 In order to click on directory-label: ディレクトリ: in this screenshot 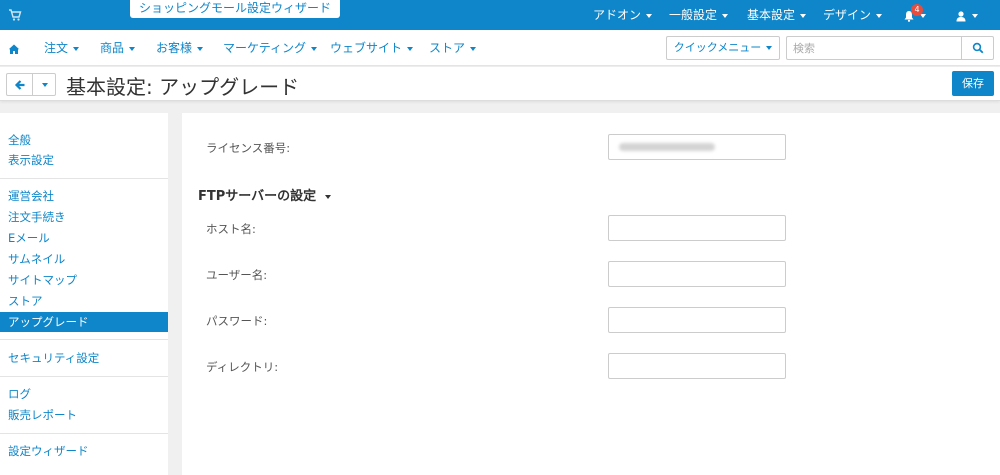, I will do `click(242, 367)`.